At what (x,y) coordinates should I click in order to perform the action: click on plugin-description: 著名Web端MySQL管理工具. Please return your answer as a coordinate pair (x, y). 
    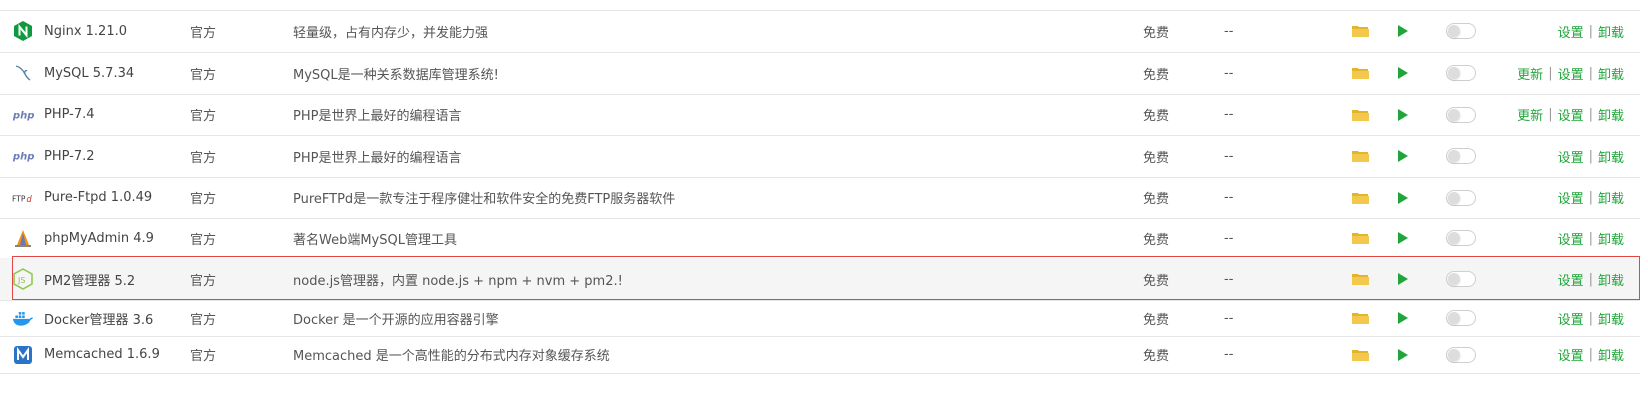
    Looking at the image, I should click on (375, 240).